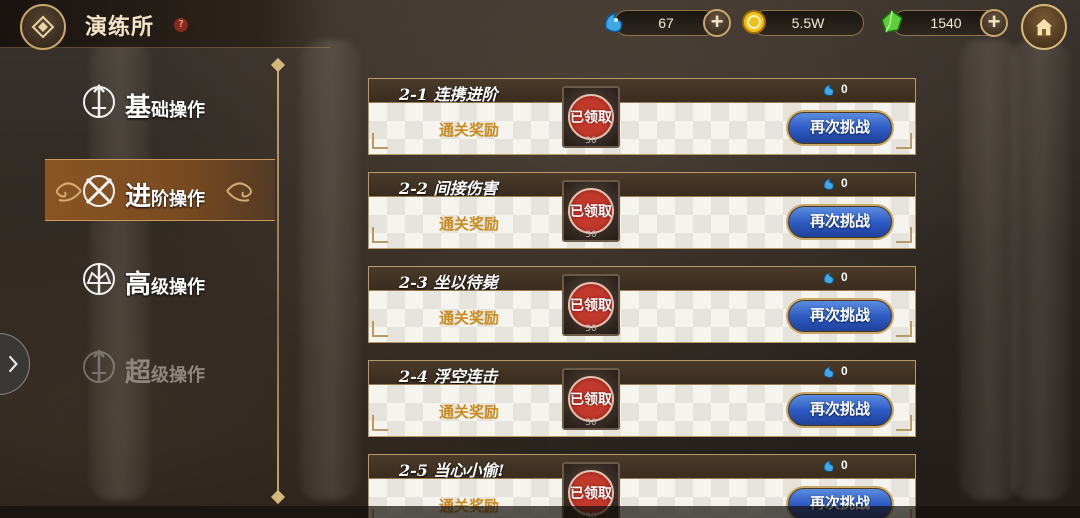 Image resolution: width=1080 pixels, height=518 pixels. I want to click on add-blue-gem-button: +, so click(717, 23).